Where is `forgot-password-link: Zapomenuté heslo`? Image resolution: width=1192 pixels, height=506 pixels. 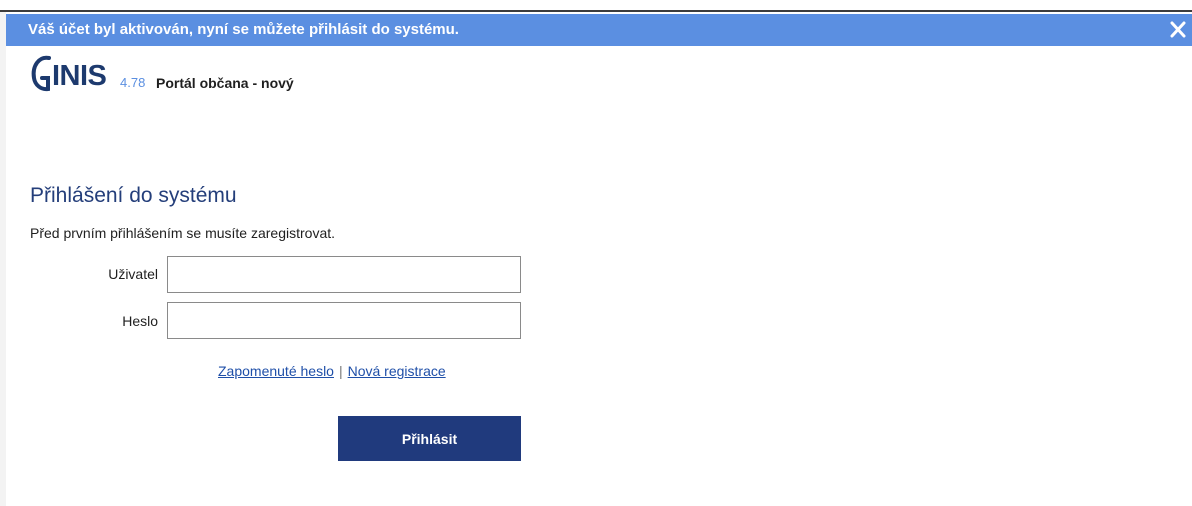 forgot-password-link: Zapomenuté heslo is located at coordinates (276, 371).